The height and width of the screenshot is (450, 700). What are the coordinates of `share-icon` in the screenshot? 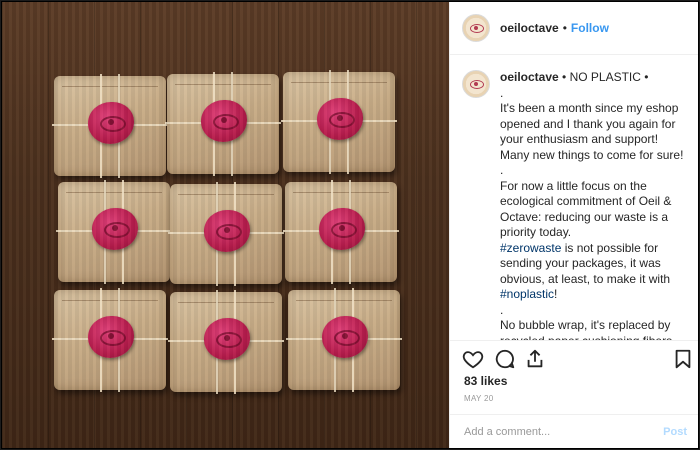 It's located at (535, 359).